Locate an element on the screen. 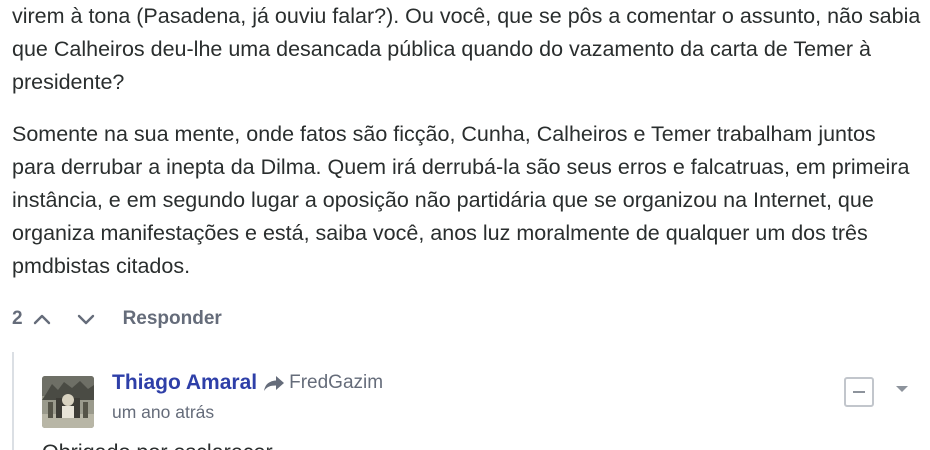 The image size is (930, 450). upvote-button is located at coordinates (42, 319).